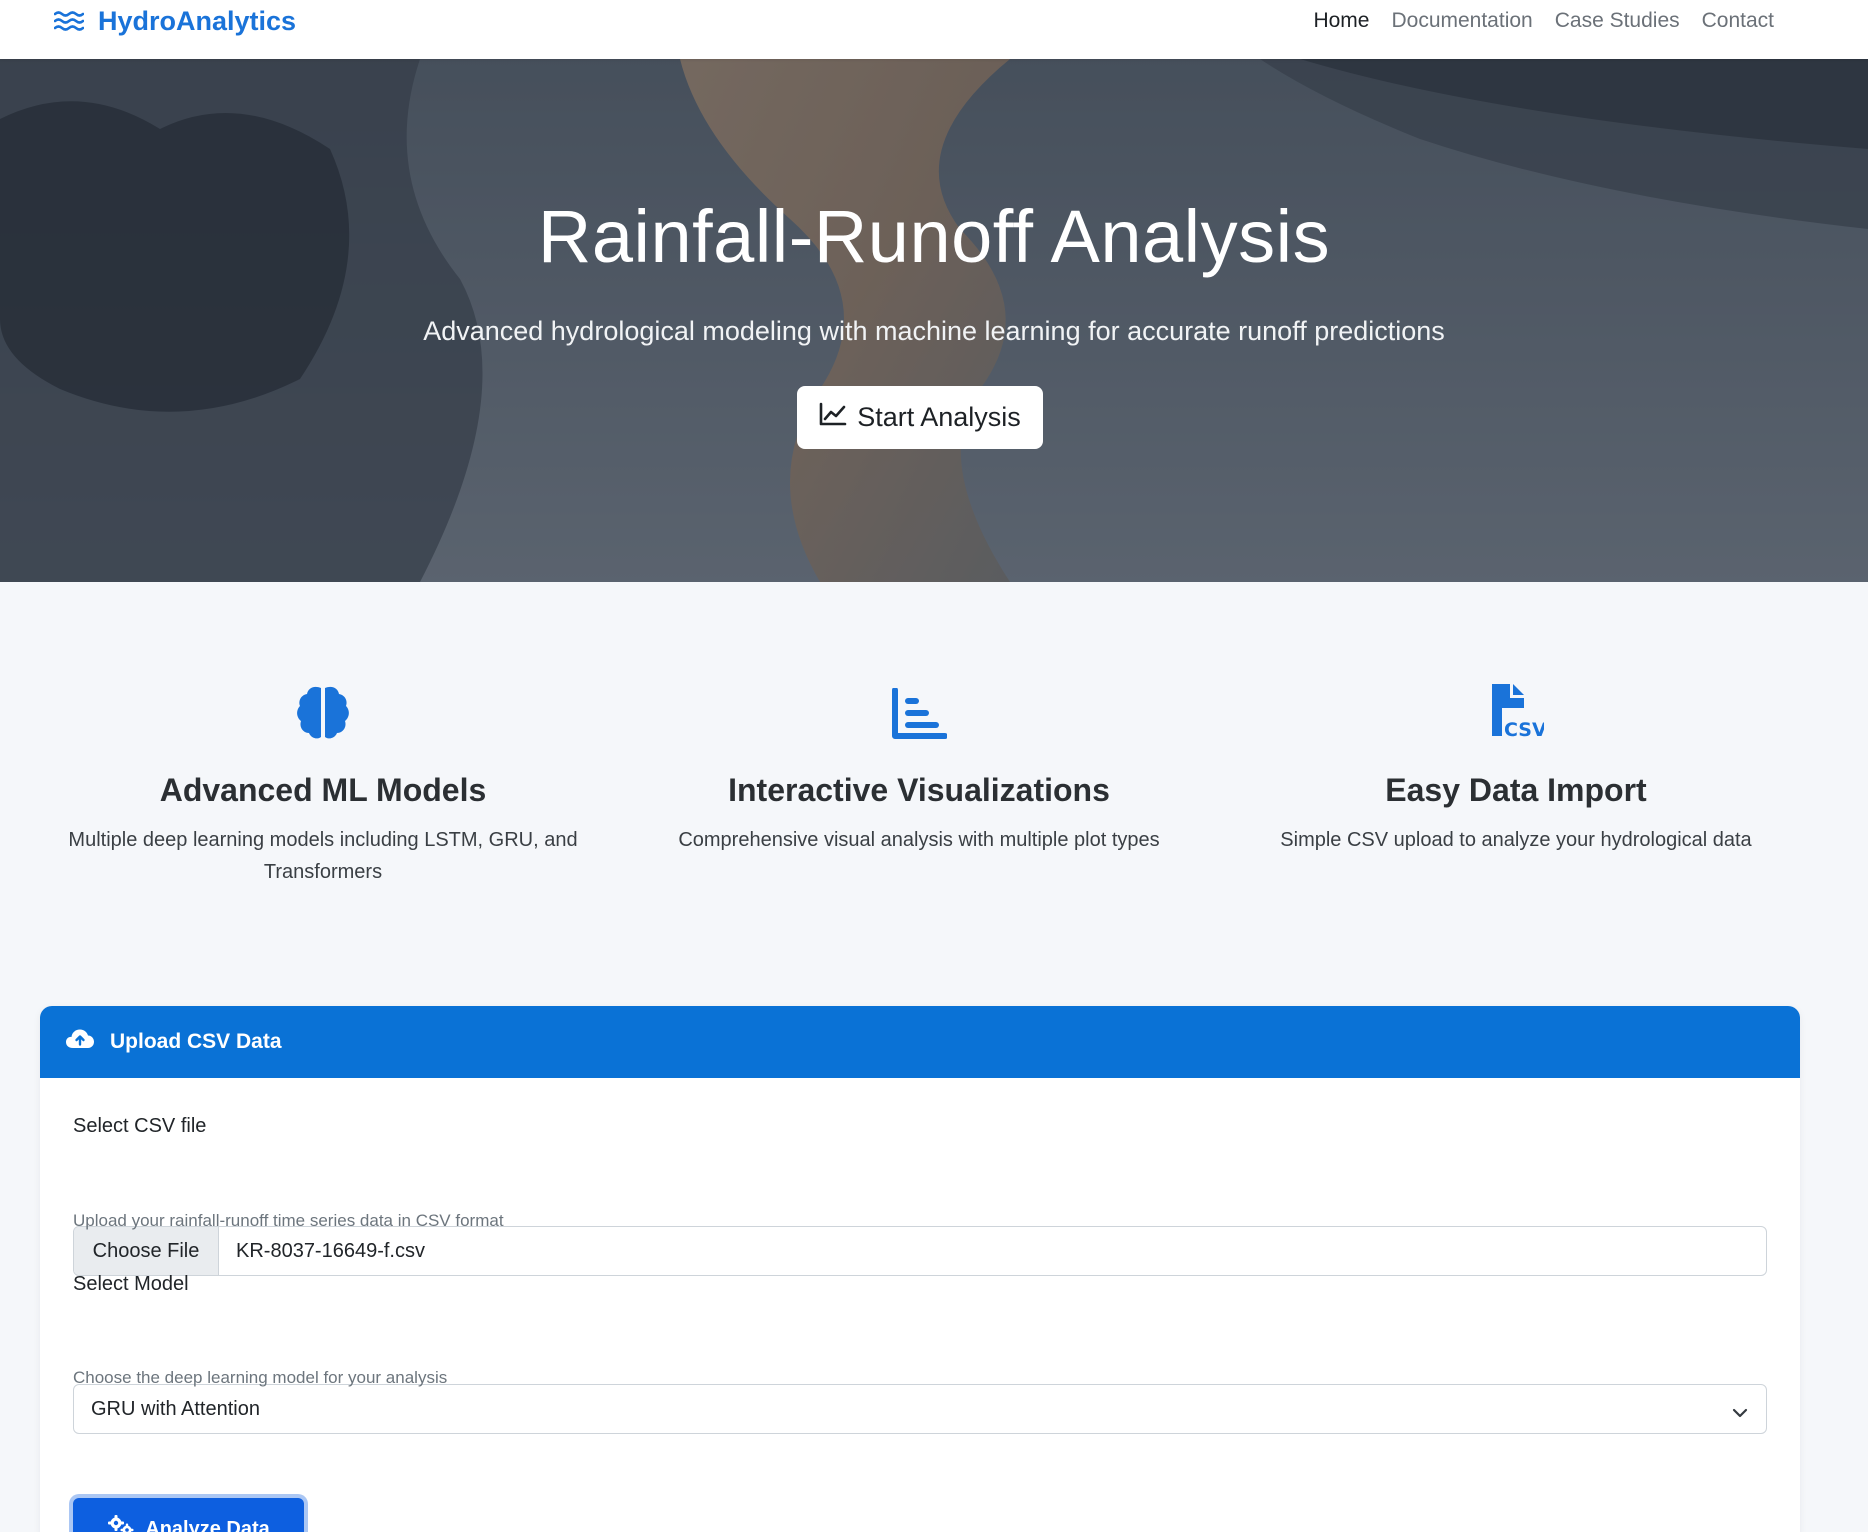  Describe the element at coordinates (1738, 21) in the screenshot. I see `nav-link-contact: Contact` at that location.